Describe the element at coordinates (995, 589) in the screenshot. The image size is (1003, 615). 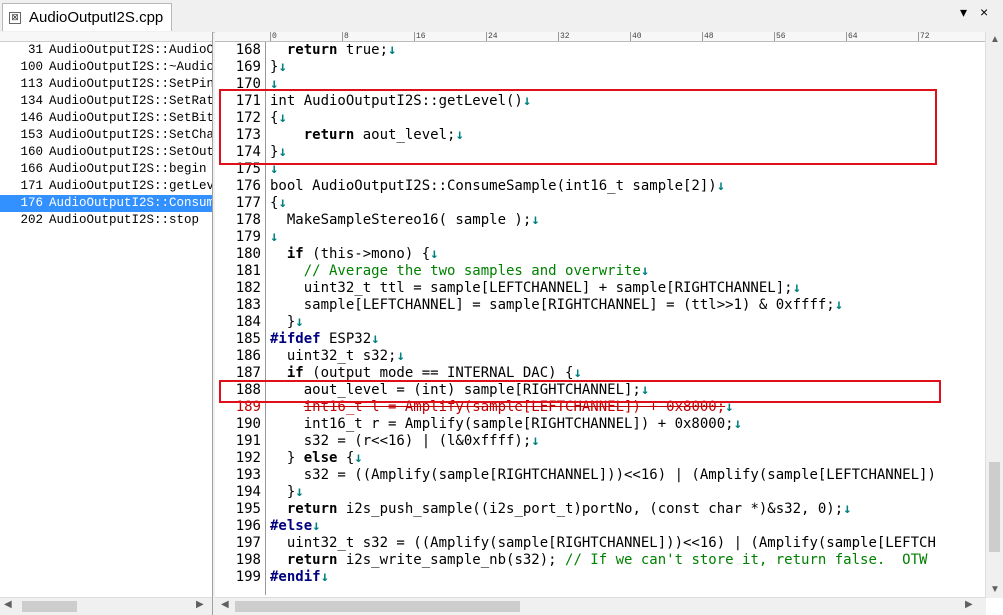
I see `scroll-down-icon: ▼` at that location.